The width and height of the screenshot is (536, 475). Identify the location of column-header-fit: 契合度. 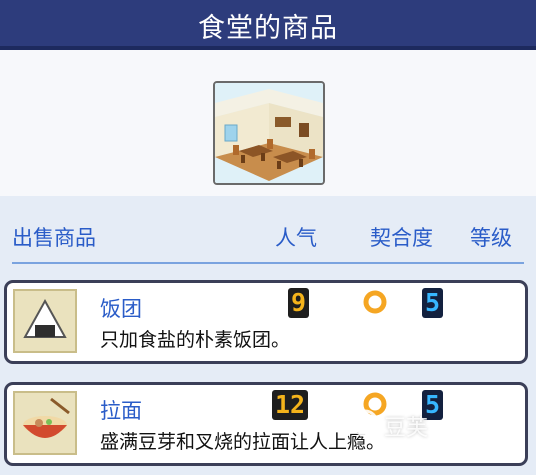
(401, 238).